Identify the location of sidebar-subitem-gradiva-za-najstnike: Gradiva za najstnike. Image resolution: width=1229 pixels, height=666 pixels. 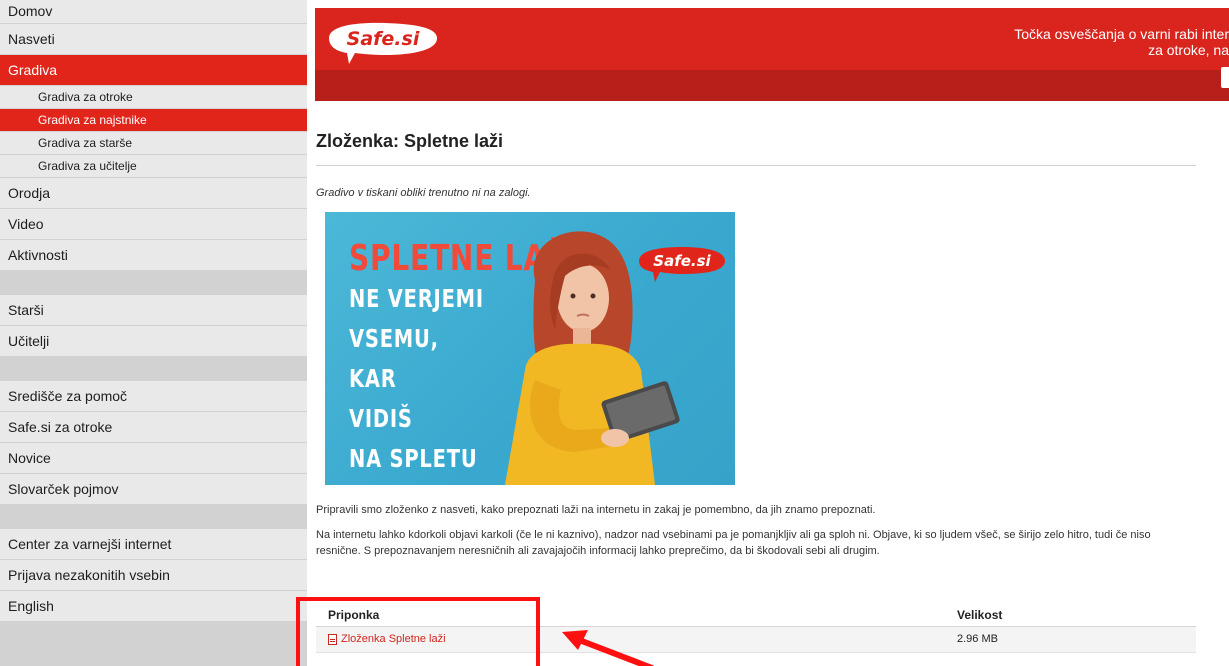
(153, 120).